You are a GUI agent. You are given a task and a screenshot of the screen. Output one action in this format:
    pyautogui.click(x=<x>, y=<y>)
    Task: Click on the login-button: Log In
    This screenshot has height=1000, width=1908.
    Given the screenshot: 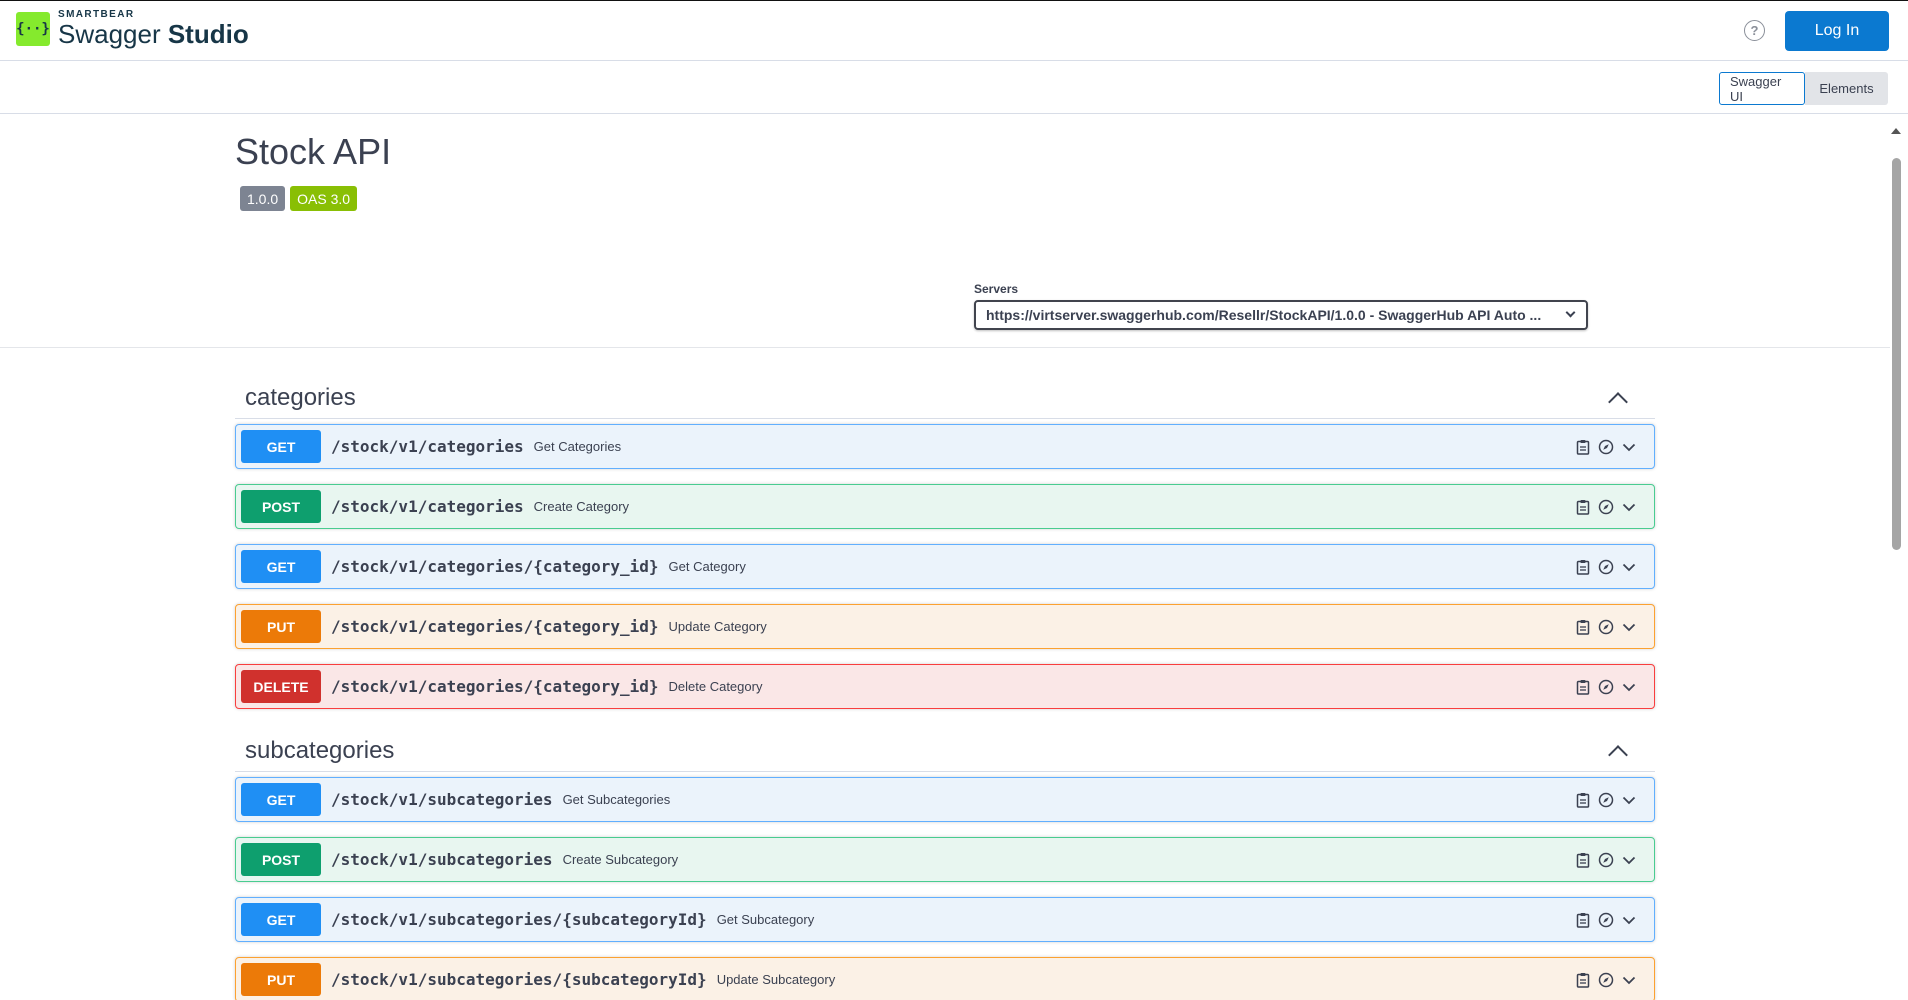 What is the action you would take?
    pyautogui.click(x=1837, y=31)
    